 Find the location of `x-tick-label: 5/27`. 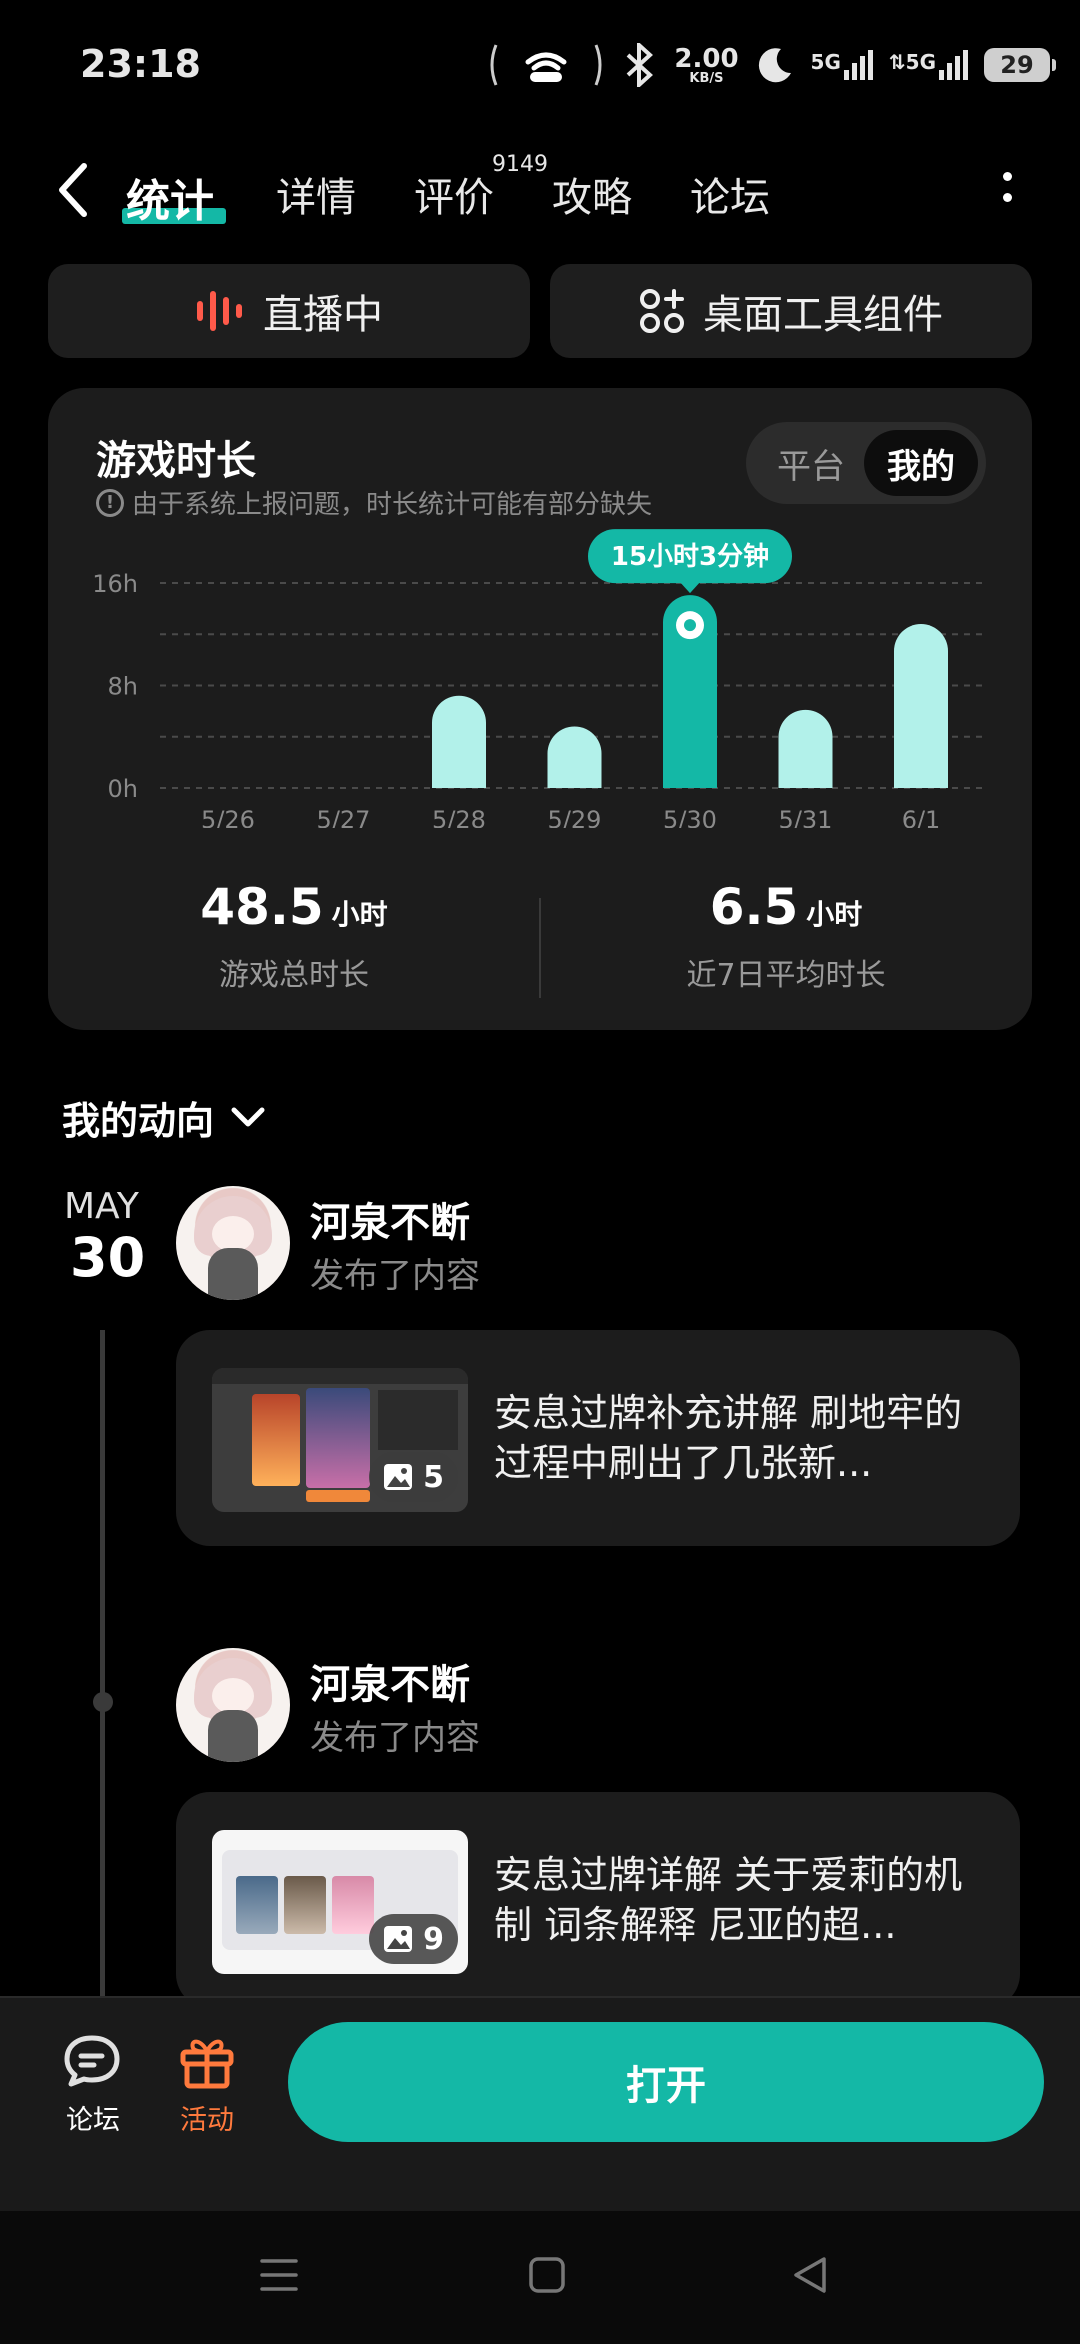

x-tick-label: 5/27 is located at coordinates (344, 817).